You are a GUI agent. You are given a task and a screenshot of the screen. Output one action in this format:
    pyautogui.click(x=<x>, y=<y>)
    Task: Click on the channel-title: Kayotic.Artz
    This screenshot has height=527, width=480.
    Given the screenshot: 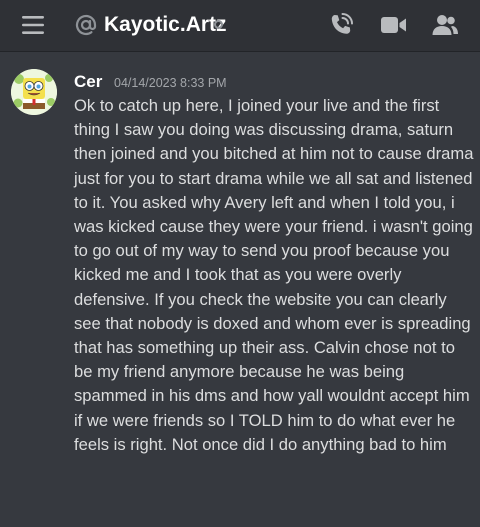 What is the action you would take?
    pyautogui.click(x=165, y=24)
    